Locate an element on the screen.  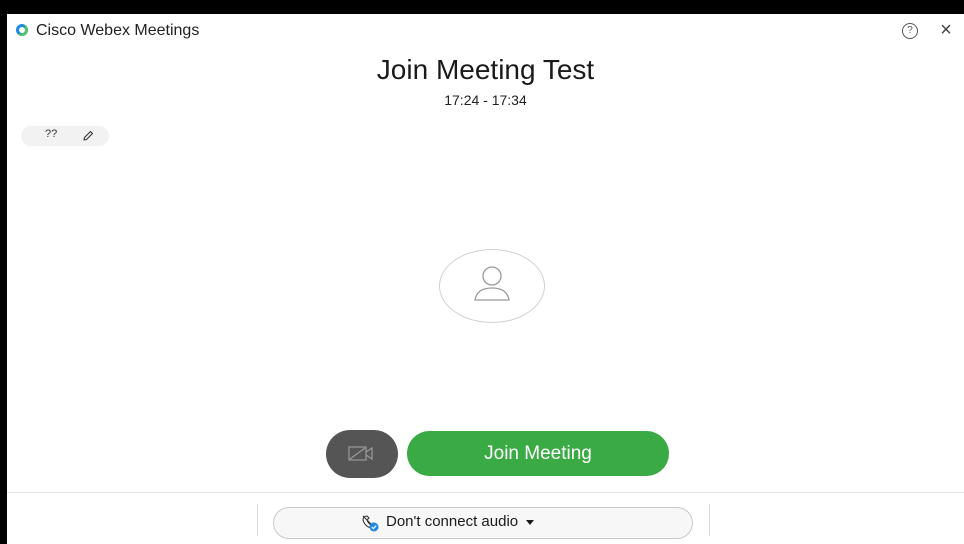
webex-logo-icon is located at coordinates (22, 30).